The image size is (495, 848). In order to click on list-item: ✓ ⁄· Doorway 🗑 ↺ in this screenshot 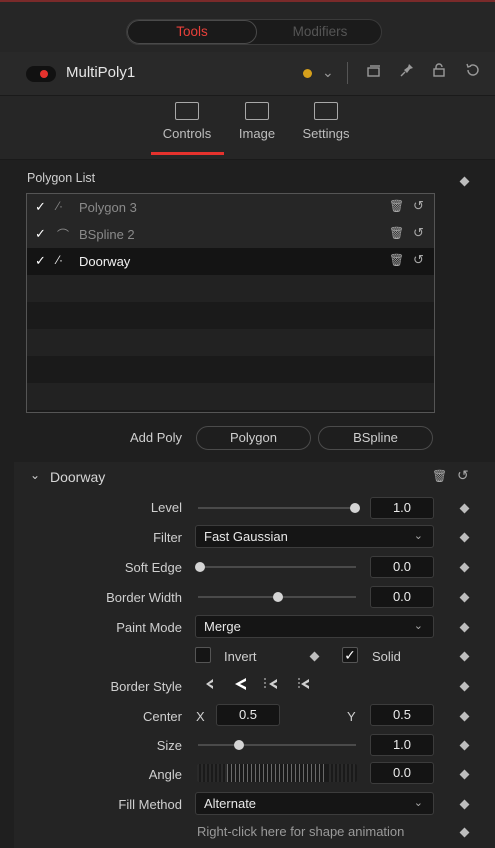, I will do `click(230, 261)`.